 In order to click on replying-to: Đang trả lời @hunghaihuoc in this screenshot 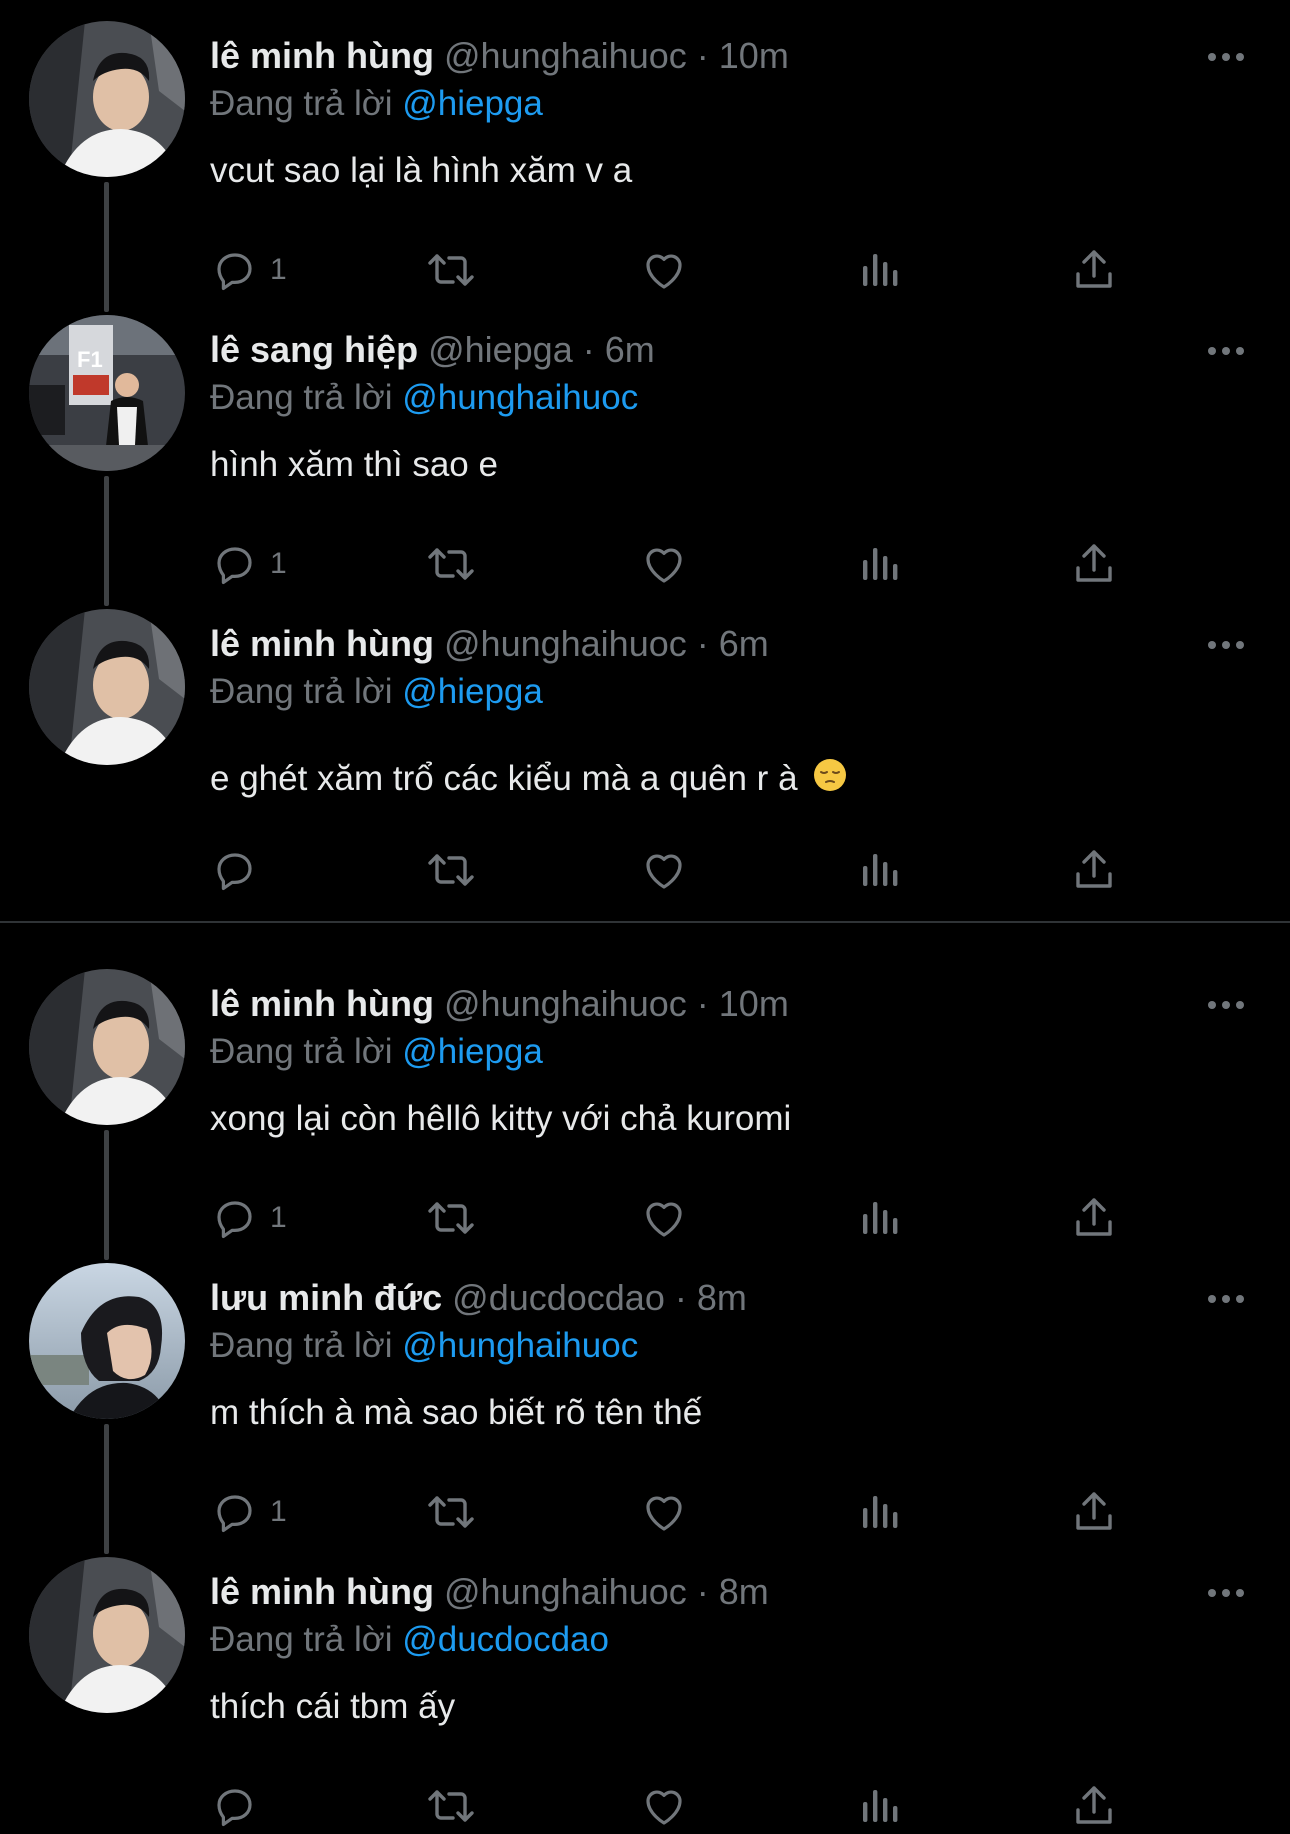, I will do `click(424, 1346)`.